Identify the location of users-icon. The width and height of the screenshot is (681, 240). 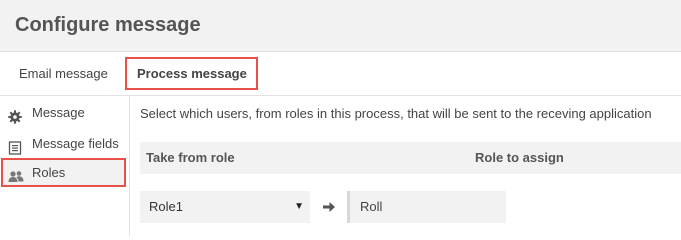
(16, 174).